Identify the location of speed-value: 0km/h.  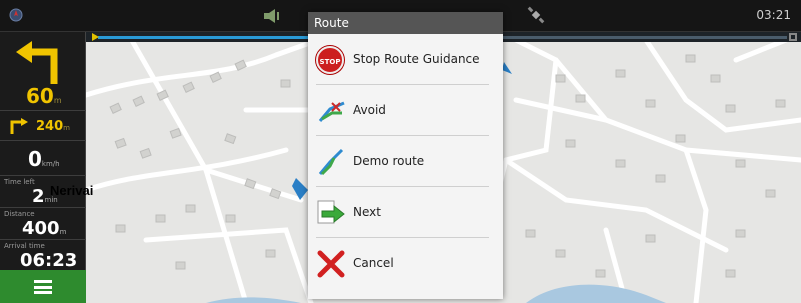
(44, 159).